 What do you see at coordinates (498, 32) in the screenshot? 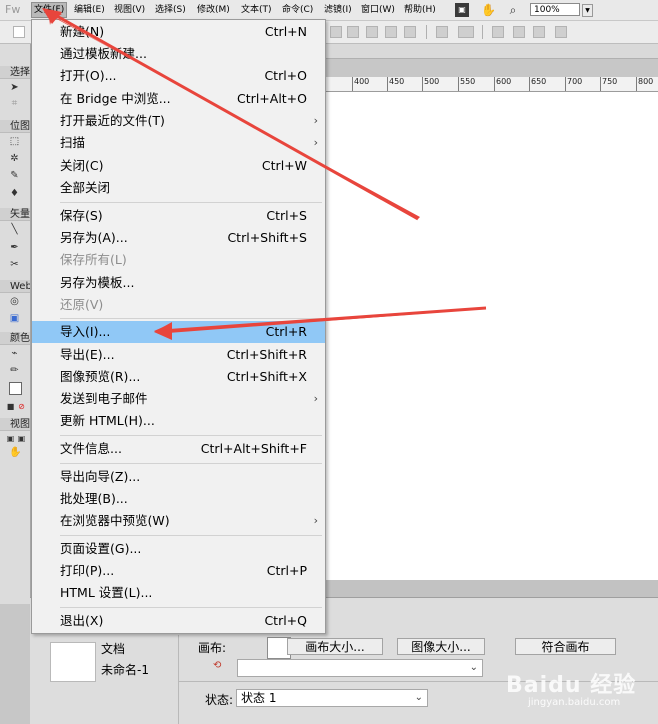
I see `rotate-icon` at bounding box center [498, 32].